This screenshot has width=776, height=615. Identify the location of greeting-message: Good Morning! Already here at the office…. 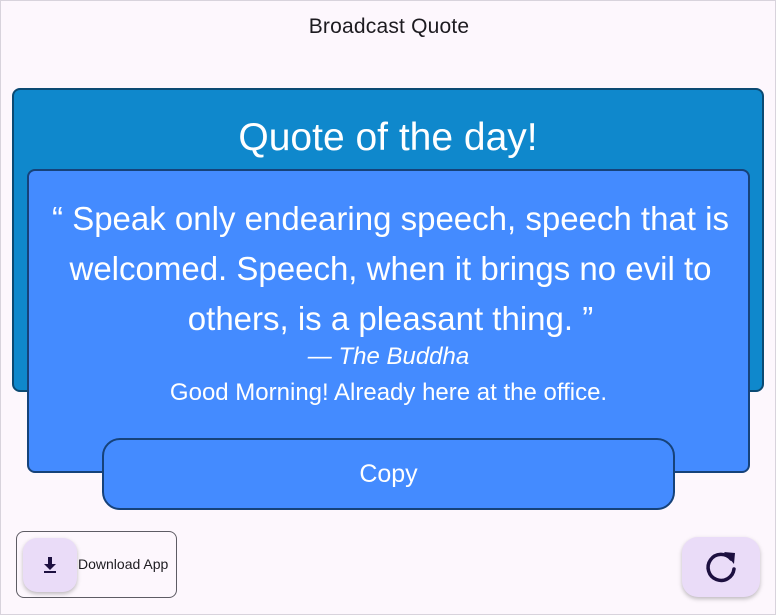
(388, 392).